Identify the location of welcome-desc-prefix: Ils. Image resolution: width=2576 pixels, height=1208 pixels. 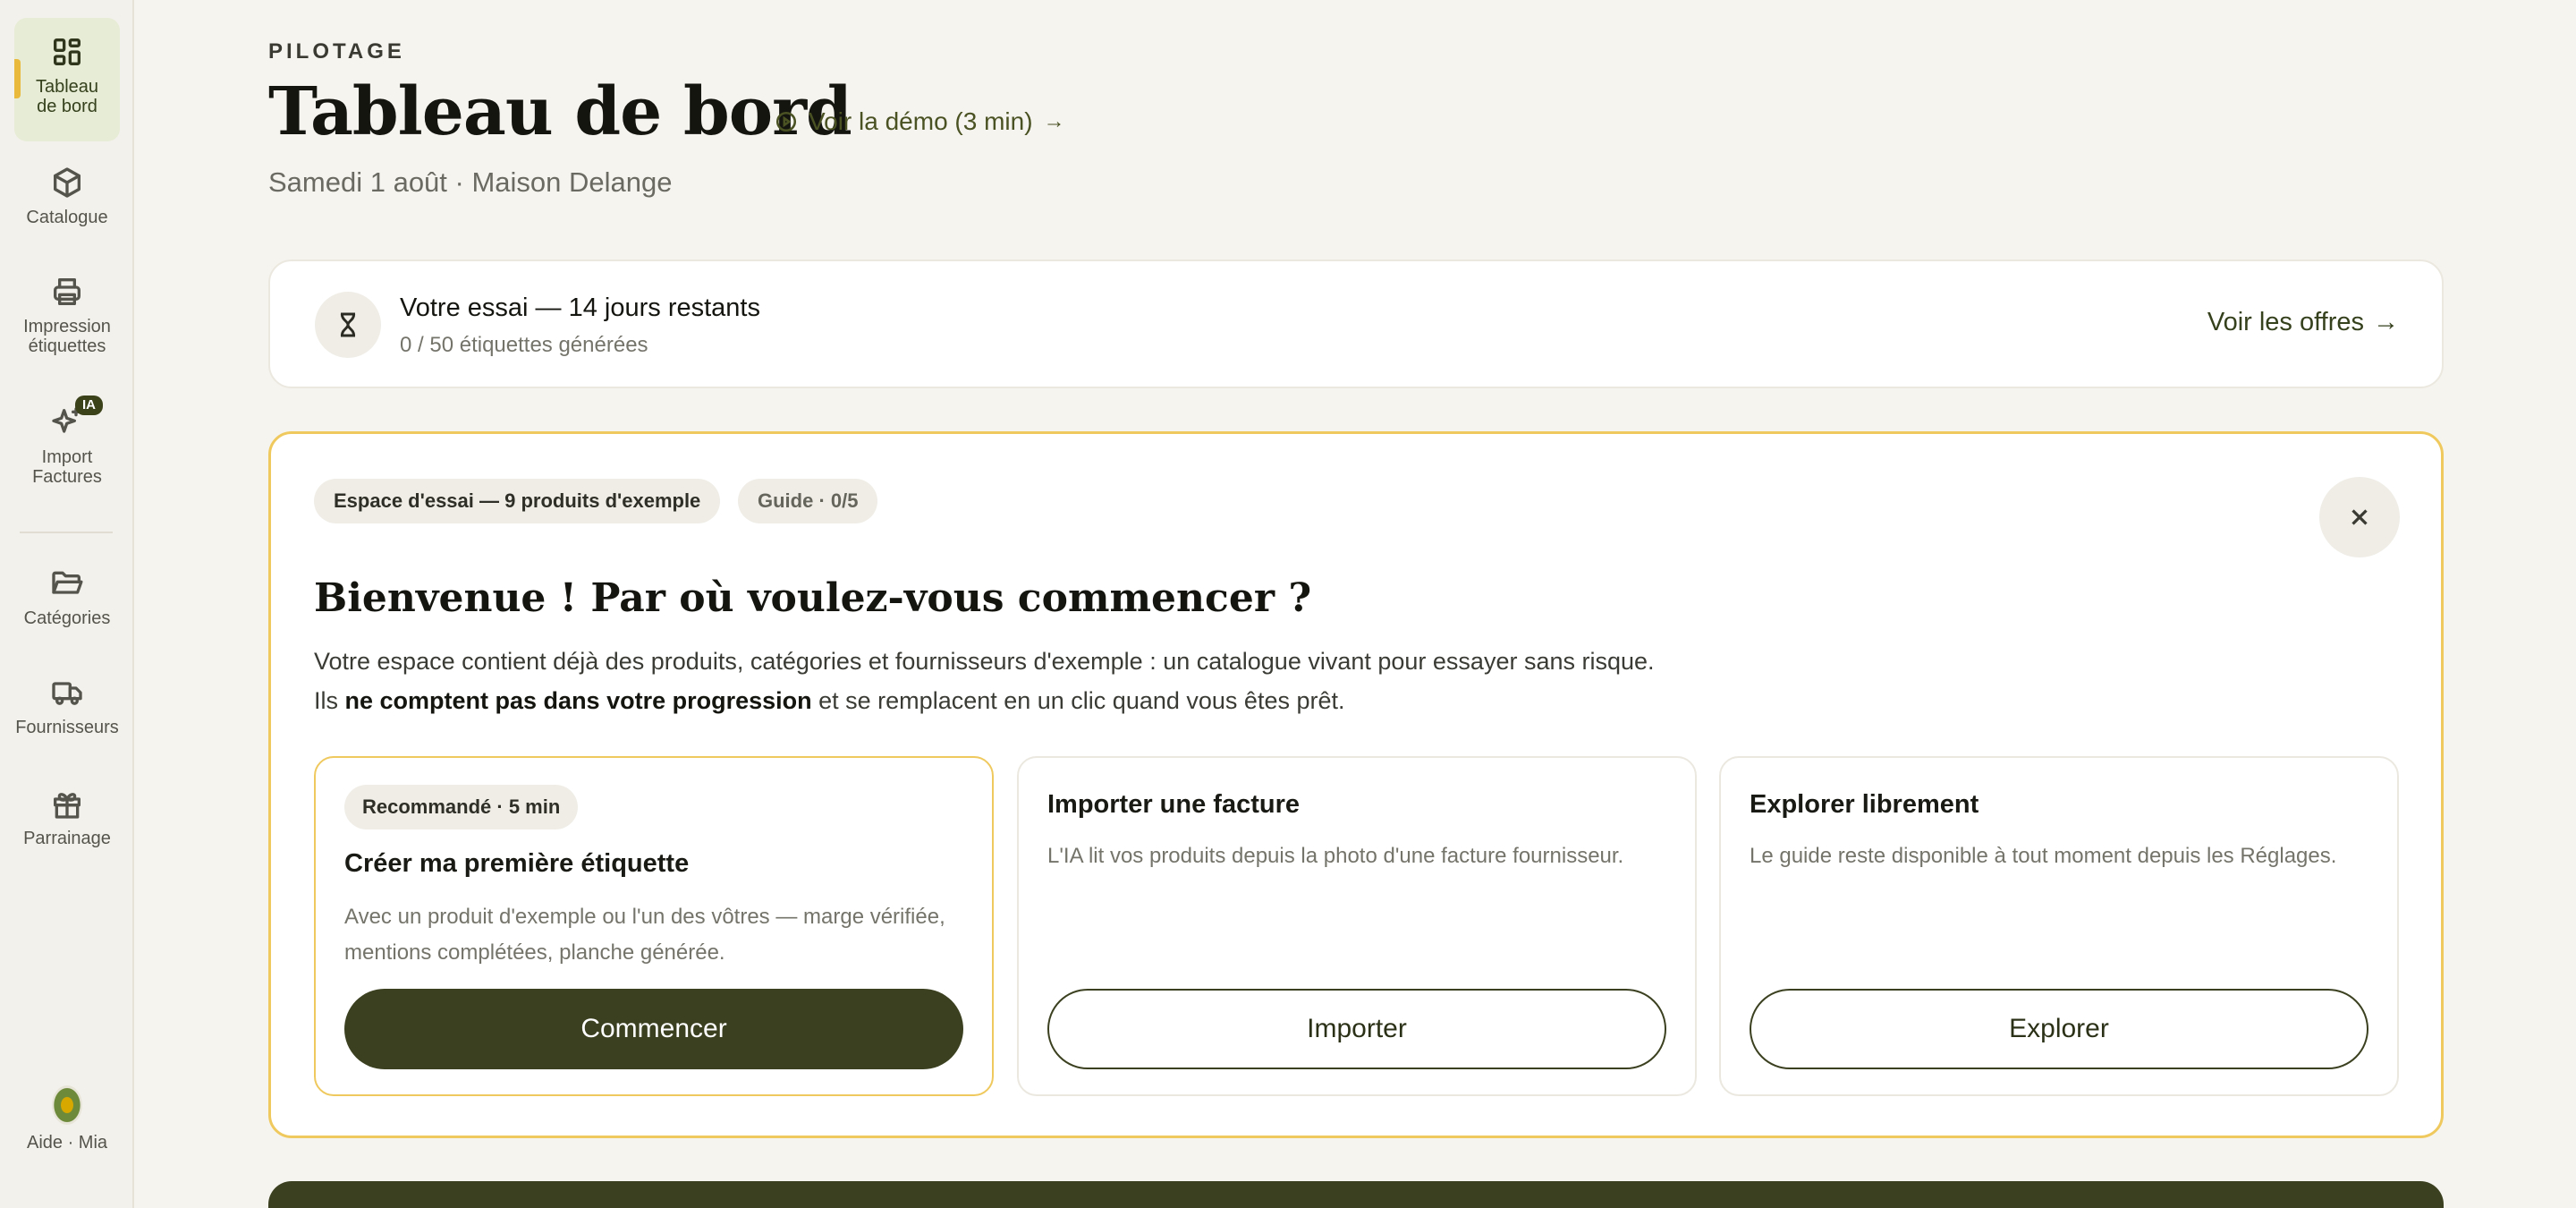
(329, 700).